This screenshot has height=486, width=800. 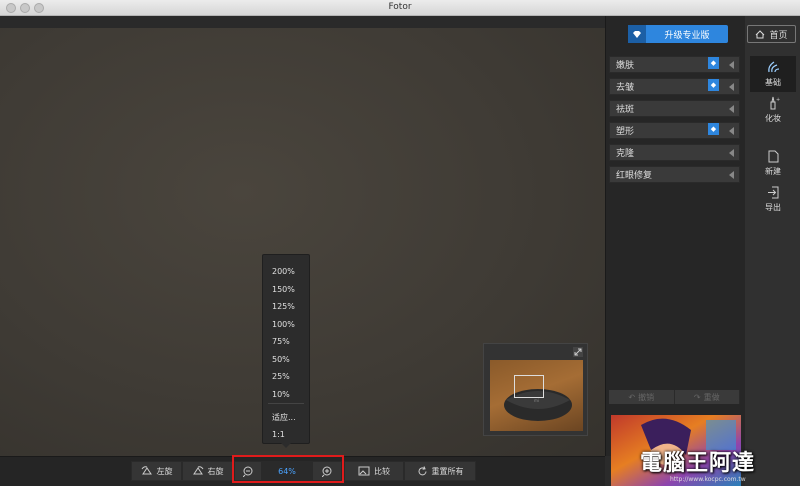 I want to click on rotate-right-icon, so click(x=197, y=470).